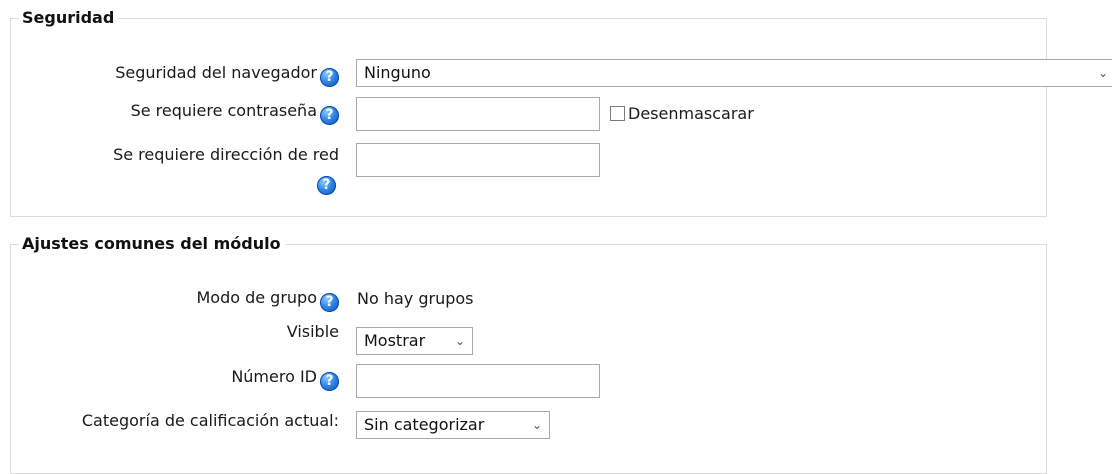  What do you see at coordinates (312, 331) in the screenshot?
I see `visible-label: Visible` at bounding box center [312, 331].